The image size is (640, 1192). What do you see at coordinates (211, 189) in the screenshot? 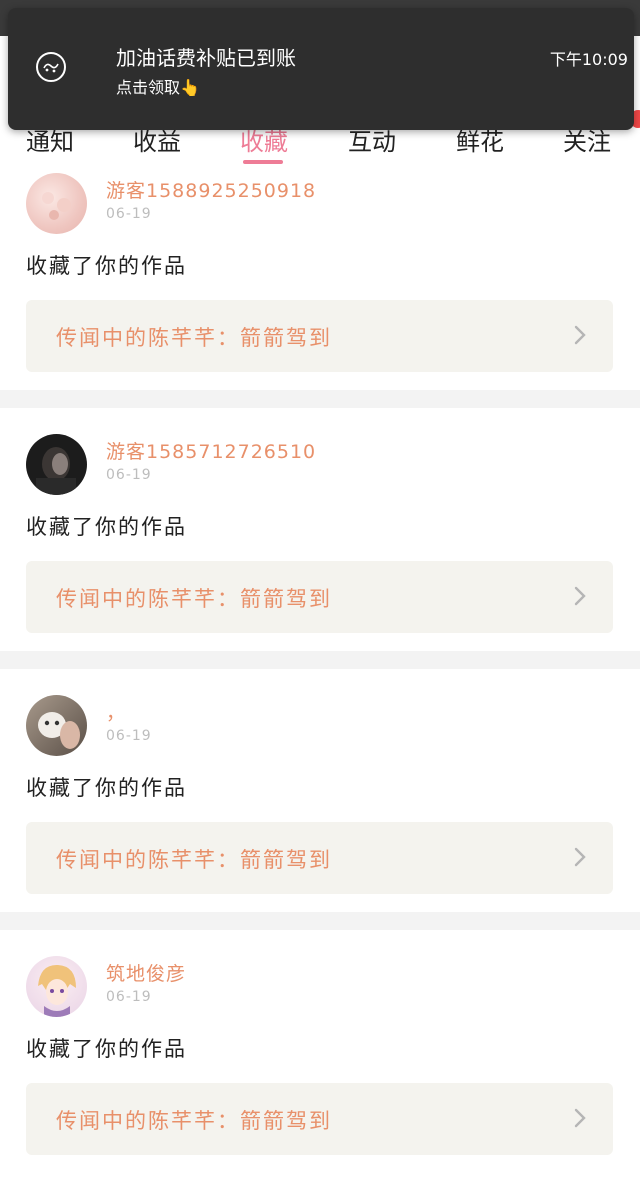
I see `username: 游客1588925250918` at bounding box center [211, 189].